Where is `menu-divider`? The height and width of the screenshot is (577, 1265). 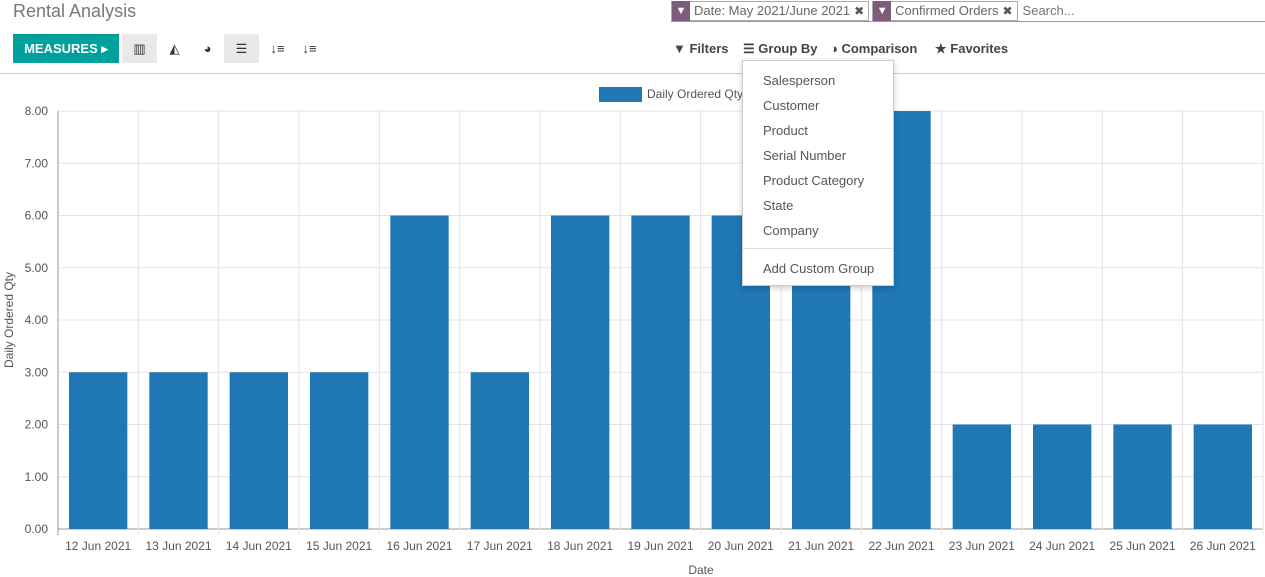 menu-divider is located at coordinates (818, 248).